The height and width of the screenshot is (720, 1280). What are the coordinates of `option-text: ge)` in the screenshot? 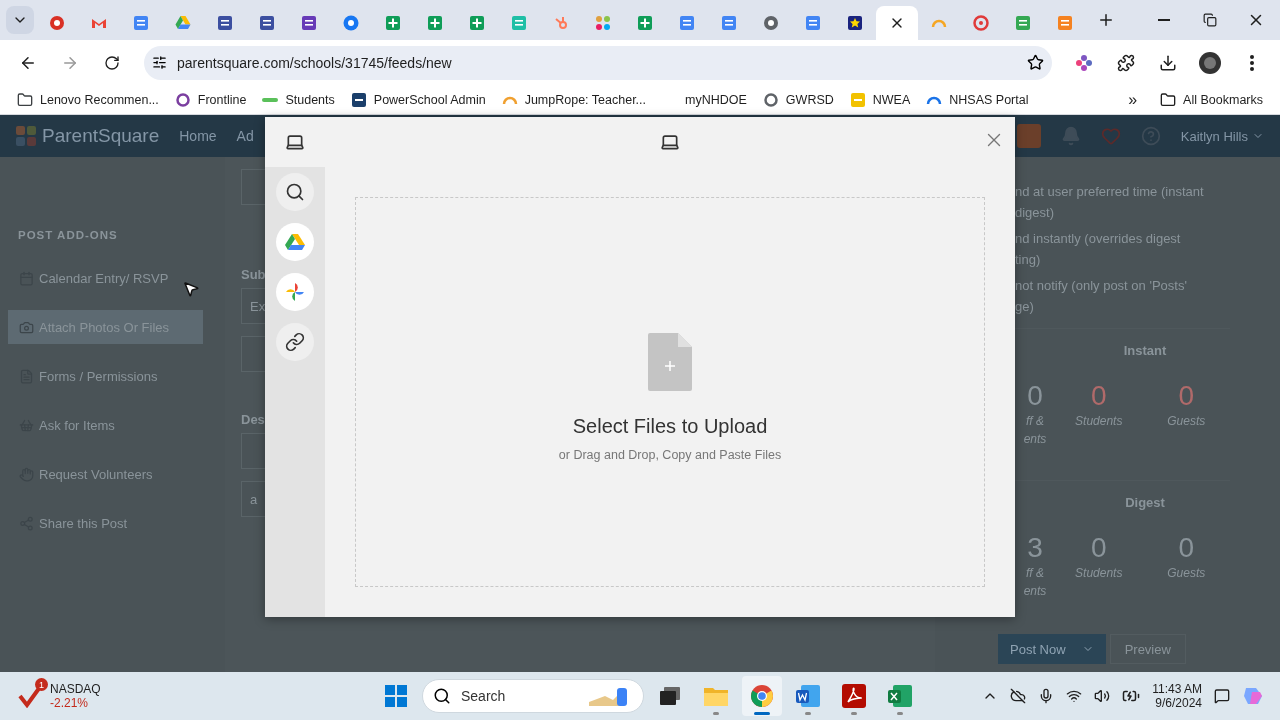 It's located at (1024, 307).